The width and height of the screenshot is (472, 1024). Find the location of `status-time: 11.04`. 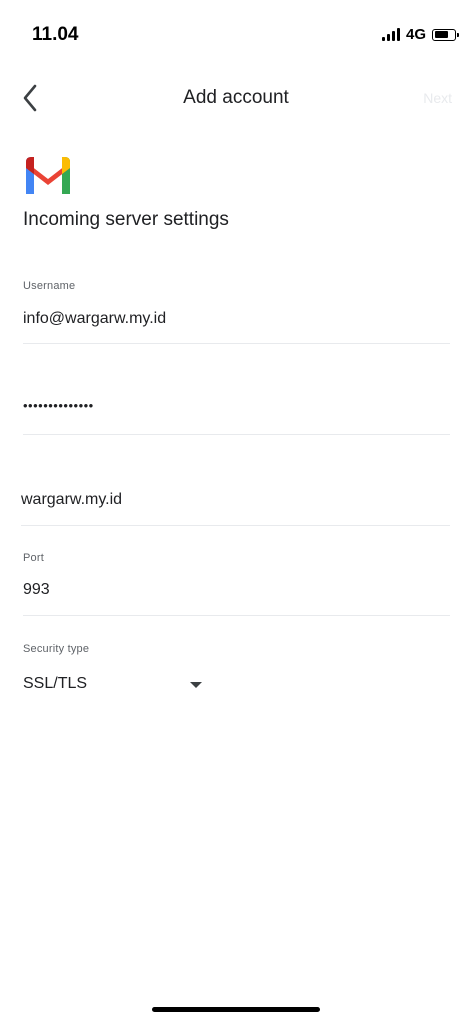

status-time: 11.04 is located at coordinates (55, 34).